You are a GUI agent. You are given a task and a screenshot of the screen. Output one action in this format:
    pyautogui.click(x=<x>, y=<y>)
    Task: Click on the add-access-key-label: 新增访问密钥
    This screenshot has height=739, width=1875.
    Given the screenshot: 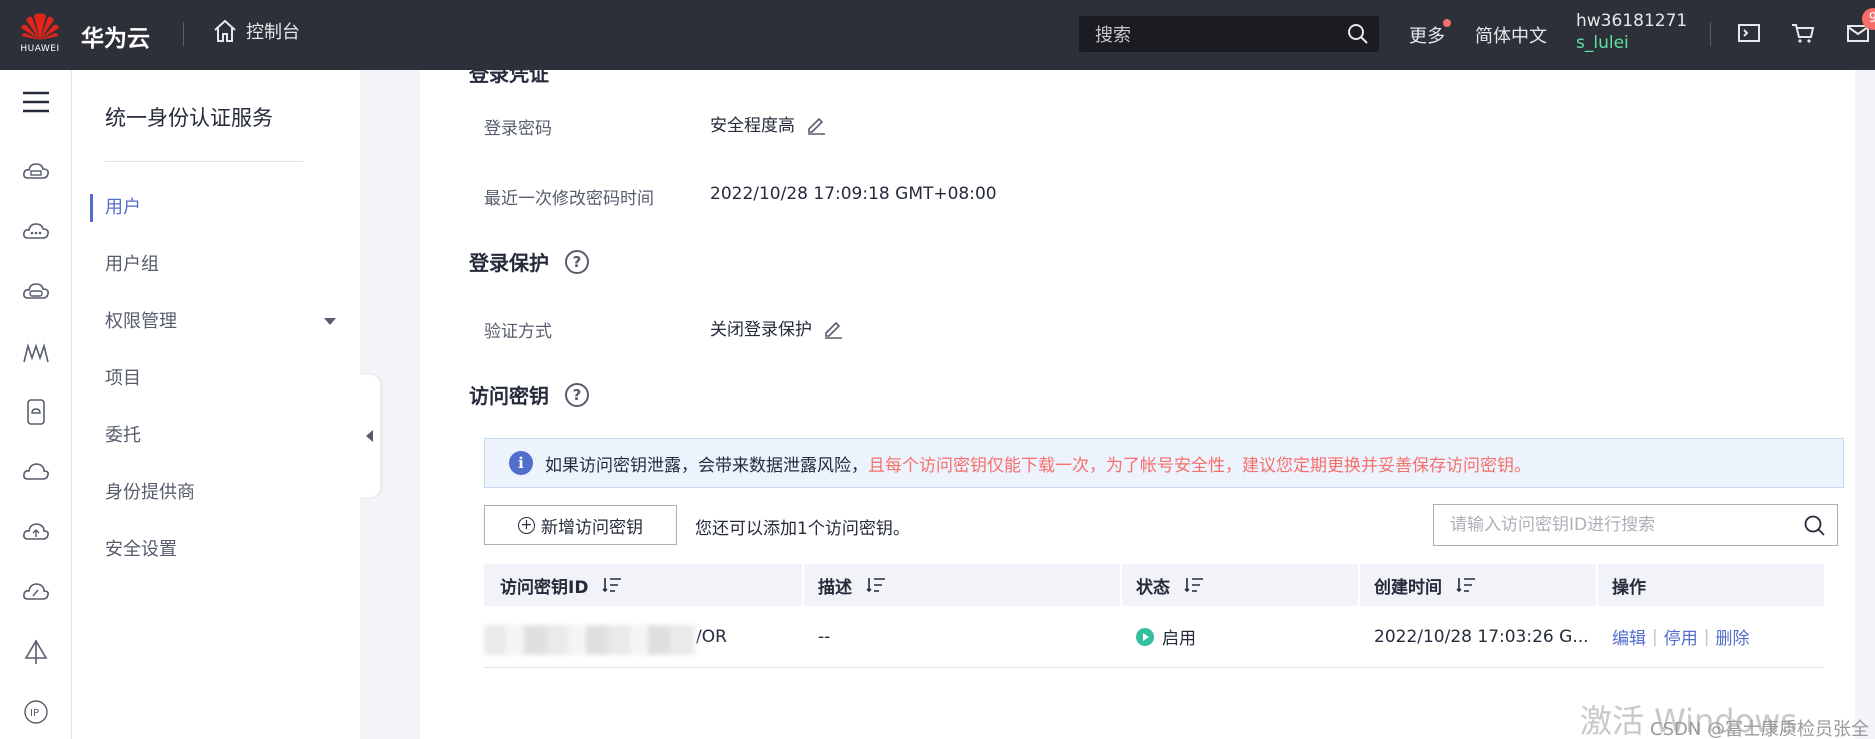 What is the action you would take?
    pyautogui.click(x=592, y=527)
    